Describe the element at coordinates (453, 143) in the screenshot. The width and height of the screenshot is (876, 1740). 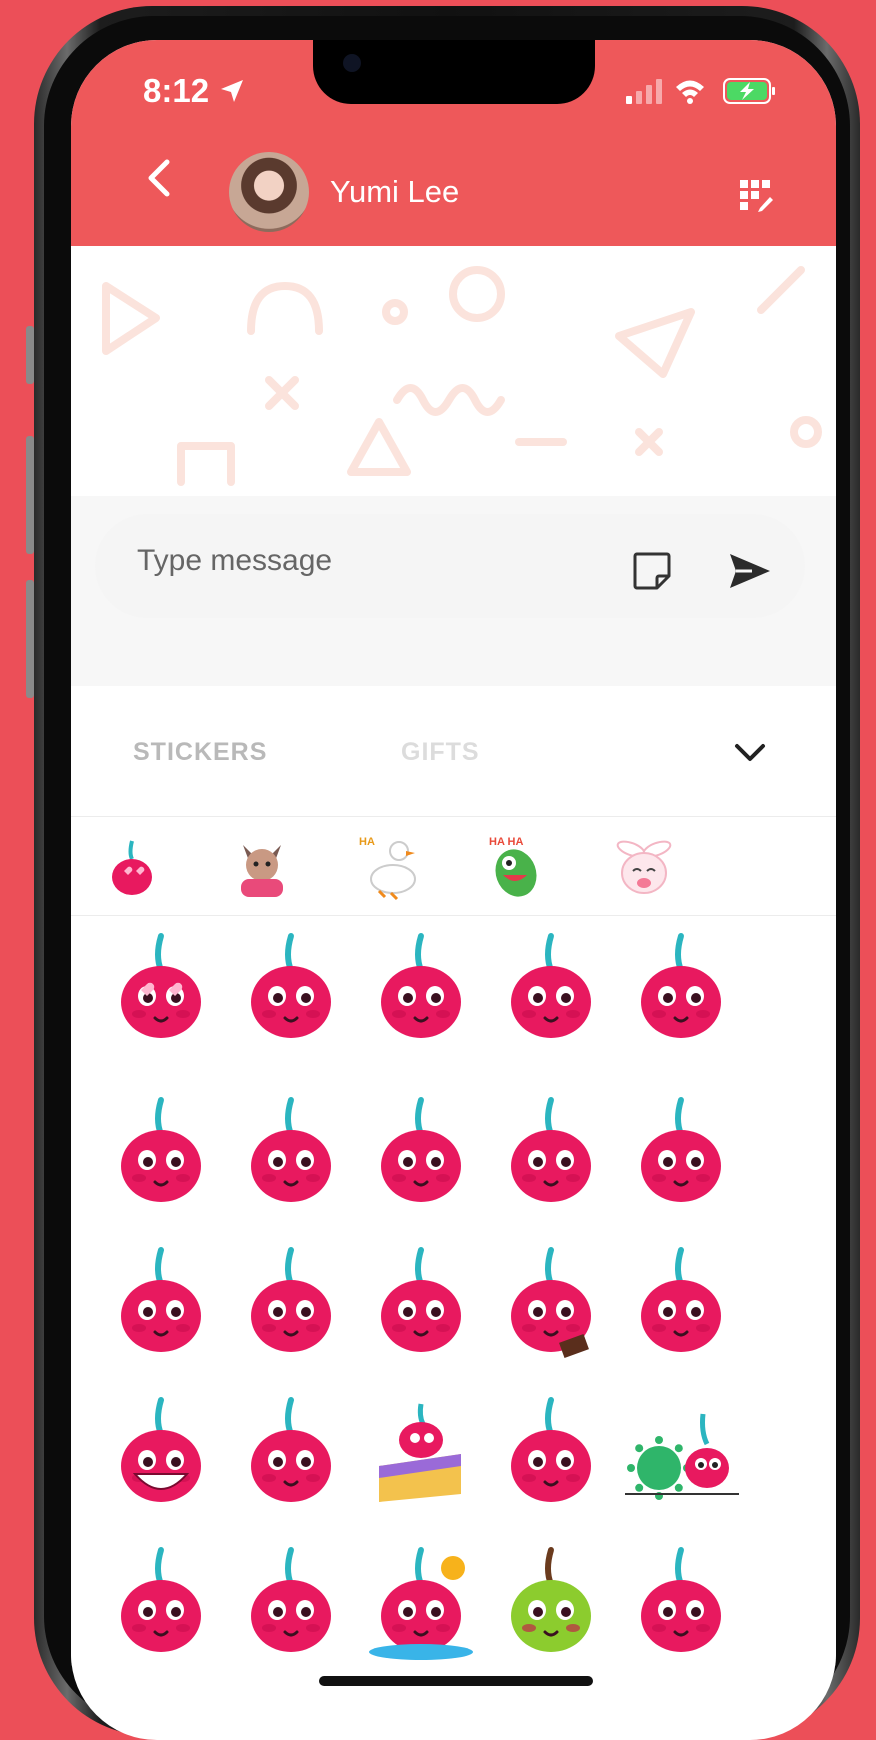
I see `chat-header: 8:12 Yumi Lee` at that location.